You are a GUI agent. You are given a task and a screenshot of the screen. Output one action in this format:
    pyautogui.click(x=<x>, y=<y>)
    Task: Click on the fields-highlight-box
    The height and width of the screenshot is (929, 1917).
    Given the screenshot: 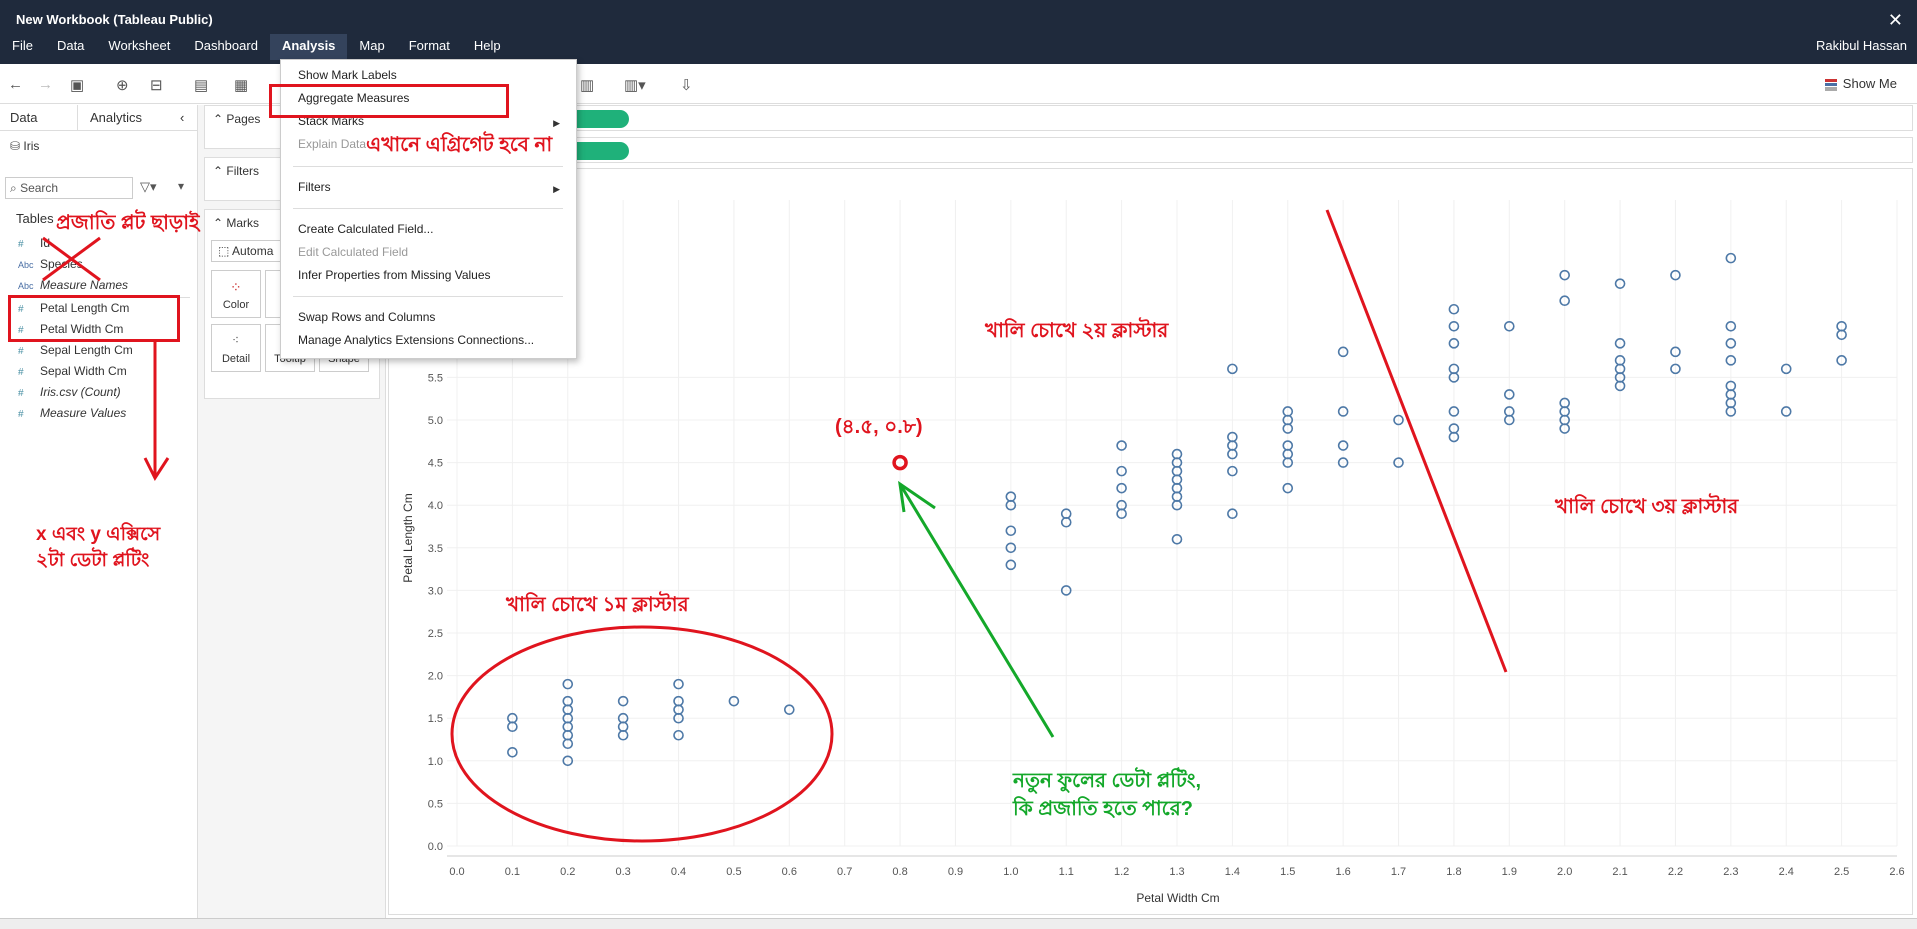 What is the action you would take?
    pyautogui.click(x=94, y=318)
    